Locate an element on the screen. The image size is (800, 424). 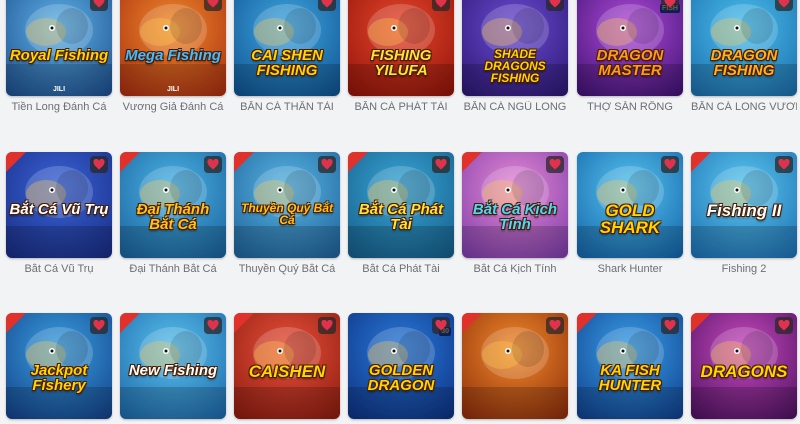
game-thumbnail: Bắt Cá Vũ Trụ is located at coordinates (59, 205).